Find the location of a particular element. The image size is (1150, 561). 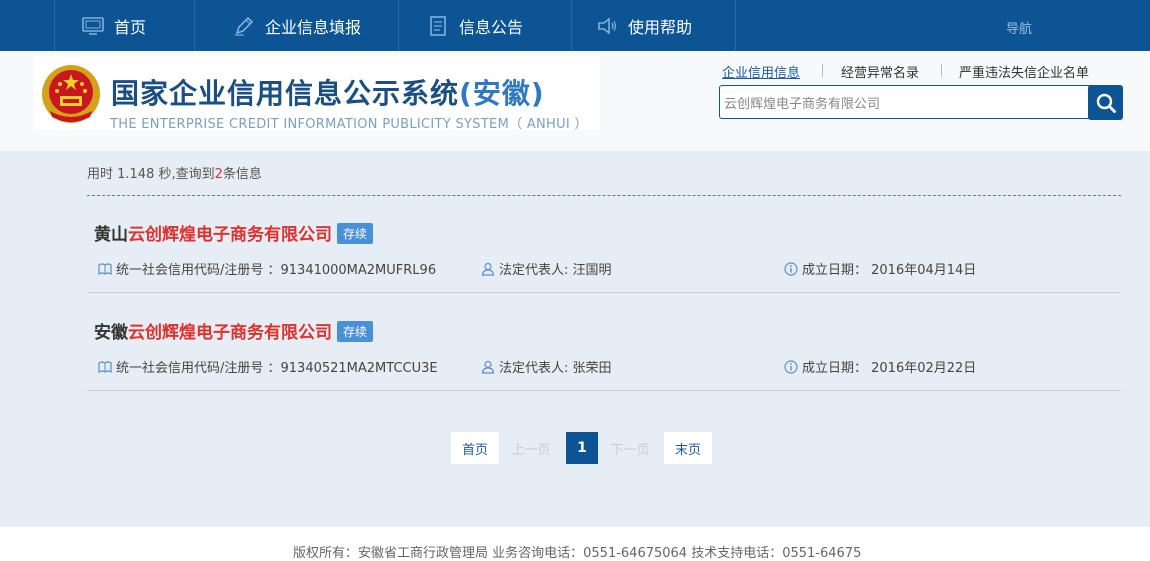

legal-representative-text: 法定代表人: 汪国明 is located at coordinates (555, 270).